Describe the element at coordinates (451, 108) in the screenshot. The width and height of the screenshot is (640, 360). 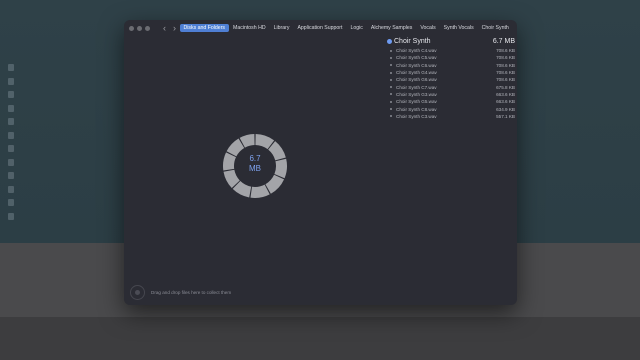
I see `file-row: Choir Synth C8.wav 634.9 KB` at that location.